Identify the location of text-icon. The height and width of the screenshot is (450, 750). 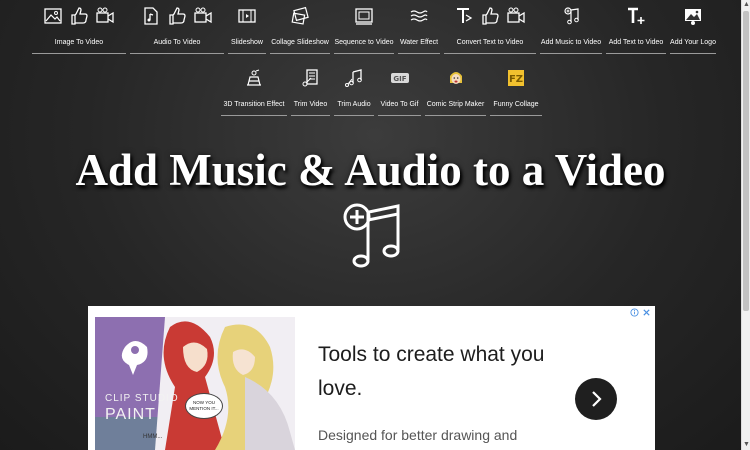
(465, 15).